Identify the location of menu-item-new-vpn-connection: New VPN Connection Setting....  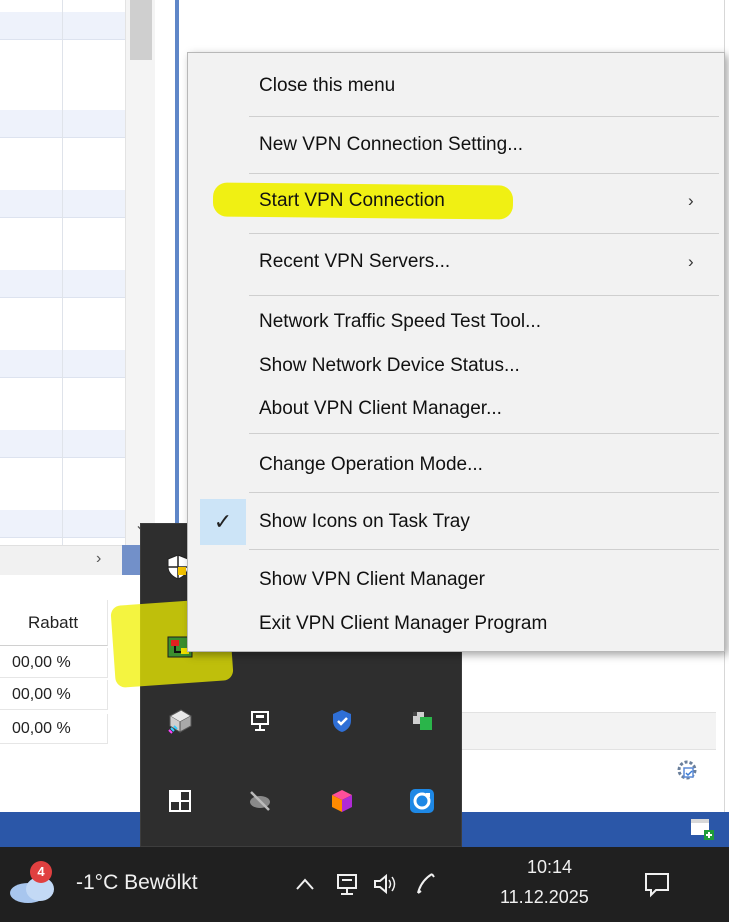
(456, 145).